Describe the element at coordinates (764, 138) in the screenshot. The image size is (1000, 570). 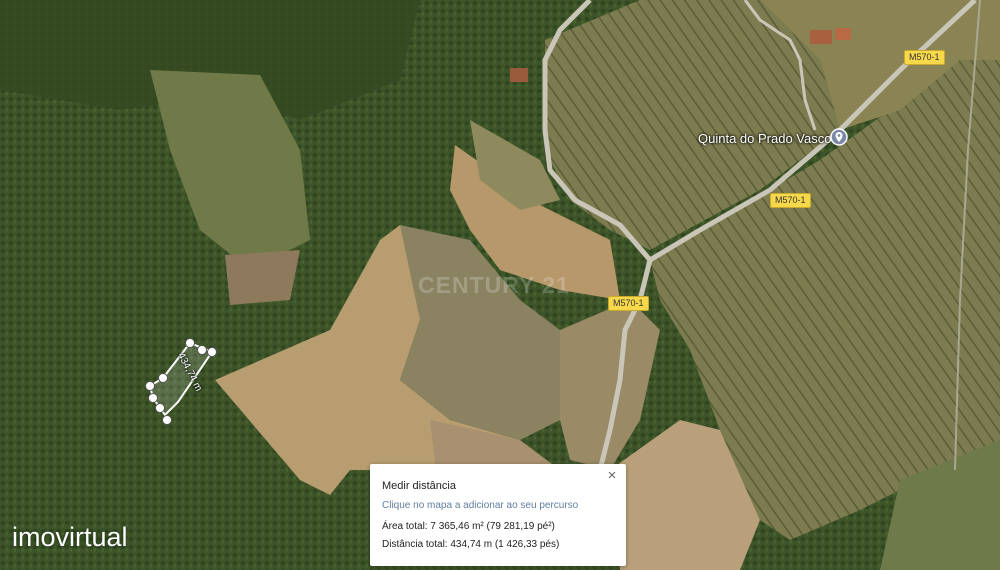
I see `poi-label: Quinta do Prado Vasco` at that location.